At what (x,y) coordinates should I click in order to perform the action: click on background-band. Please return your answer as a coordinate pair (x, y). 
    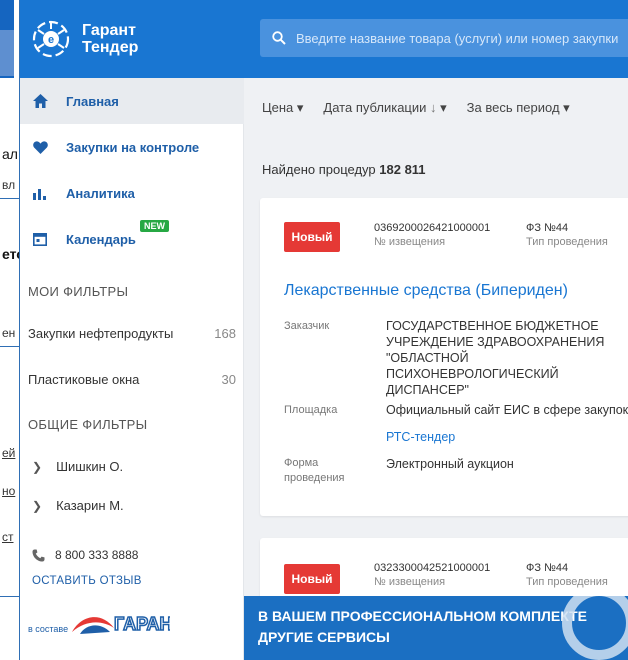
    Looking at the image, I should click on (7, 53).